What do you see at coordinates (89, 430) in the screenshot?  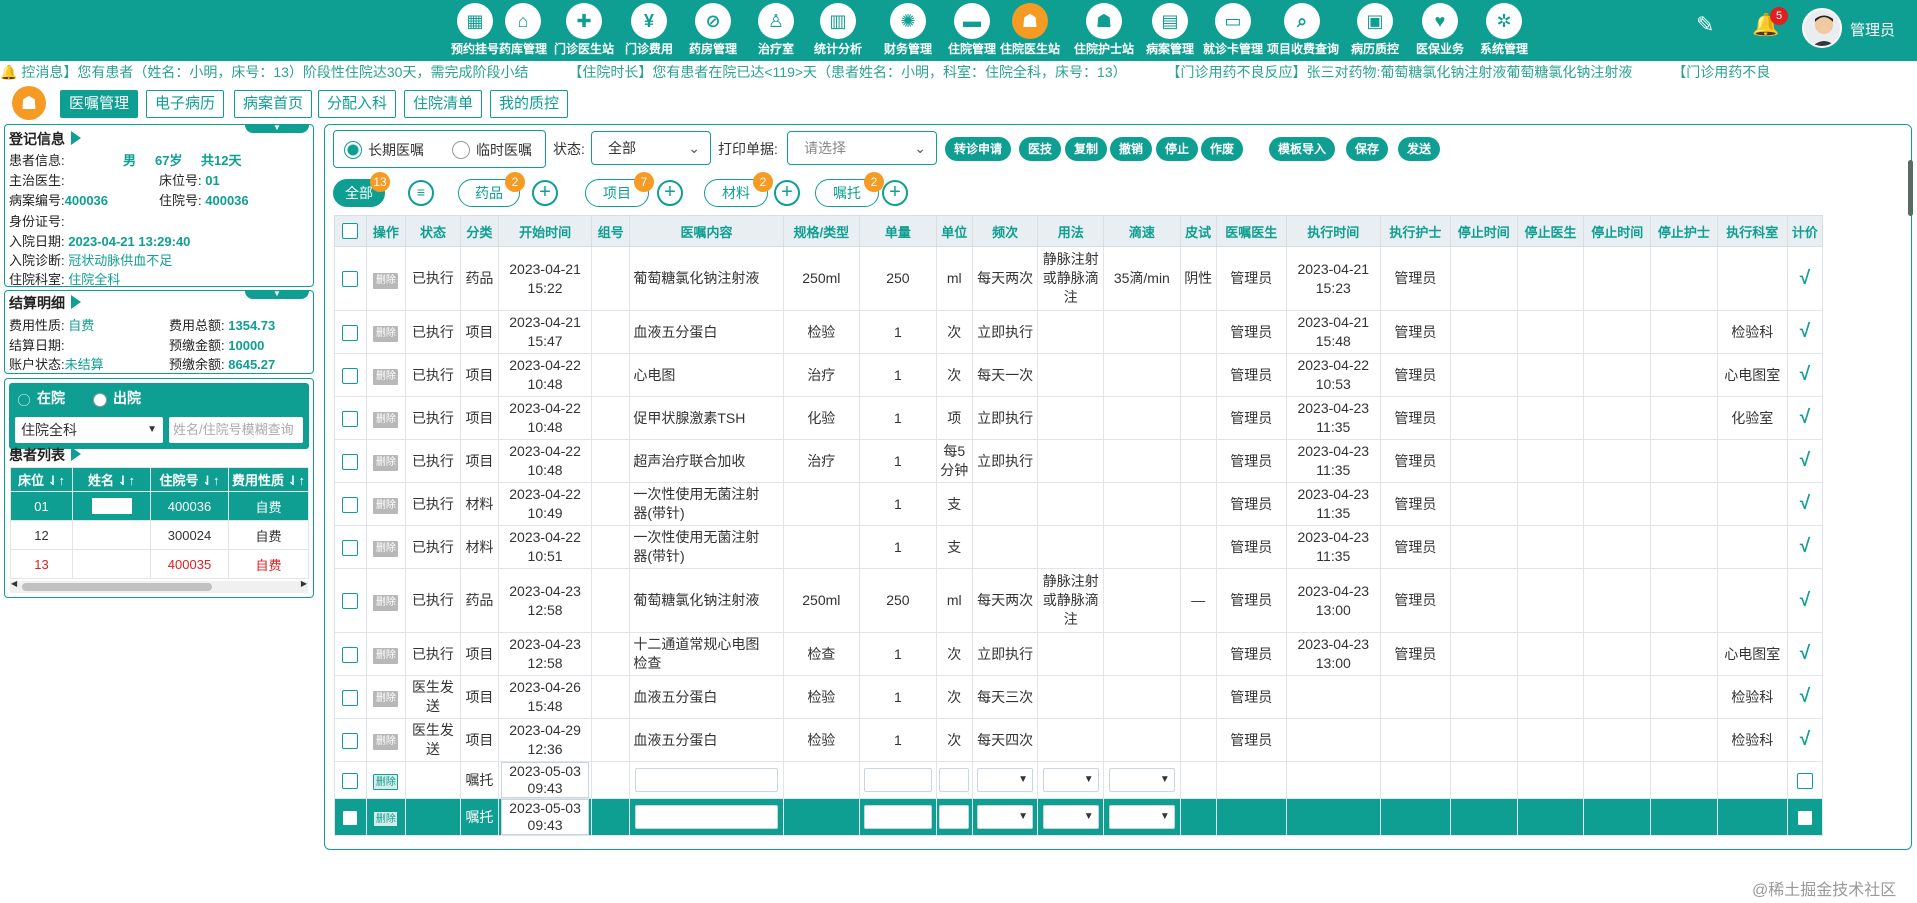 I see `department-select: 住院全科 ▼` at bounding box center [89, 430].